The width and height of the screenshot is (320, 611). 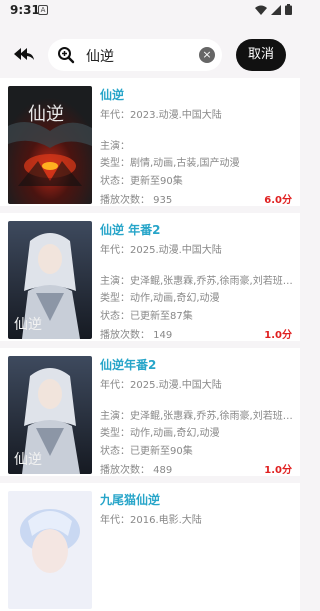 What do you see at coordinates (130, 499) in the screenshot?
I see `result-title: 九尾猫仙逆` at bounding box center [130, 499].